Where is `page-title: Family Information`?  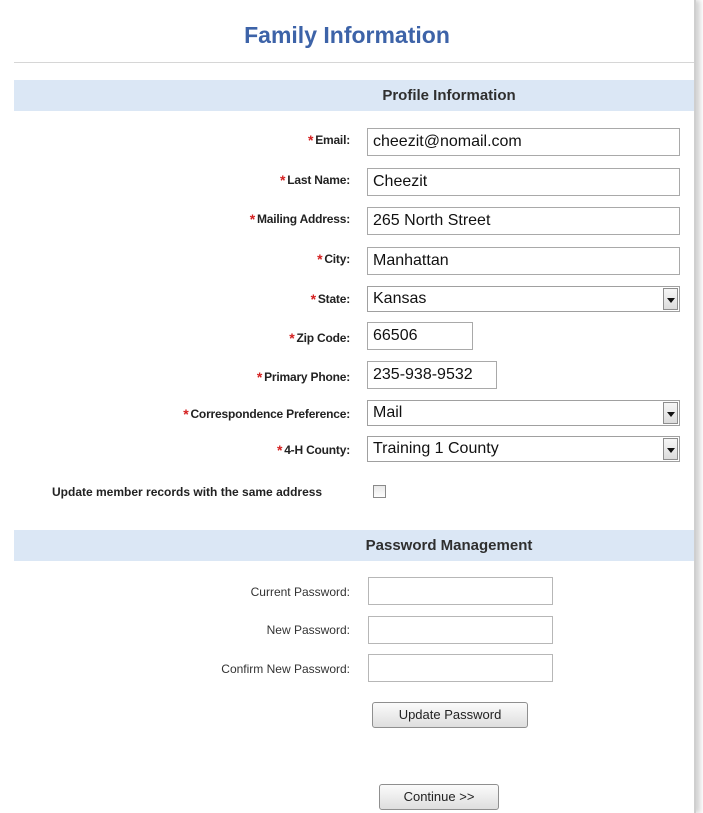
page-title: Family Information is located at coordinates (347, 35).